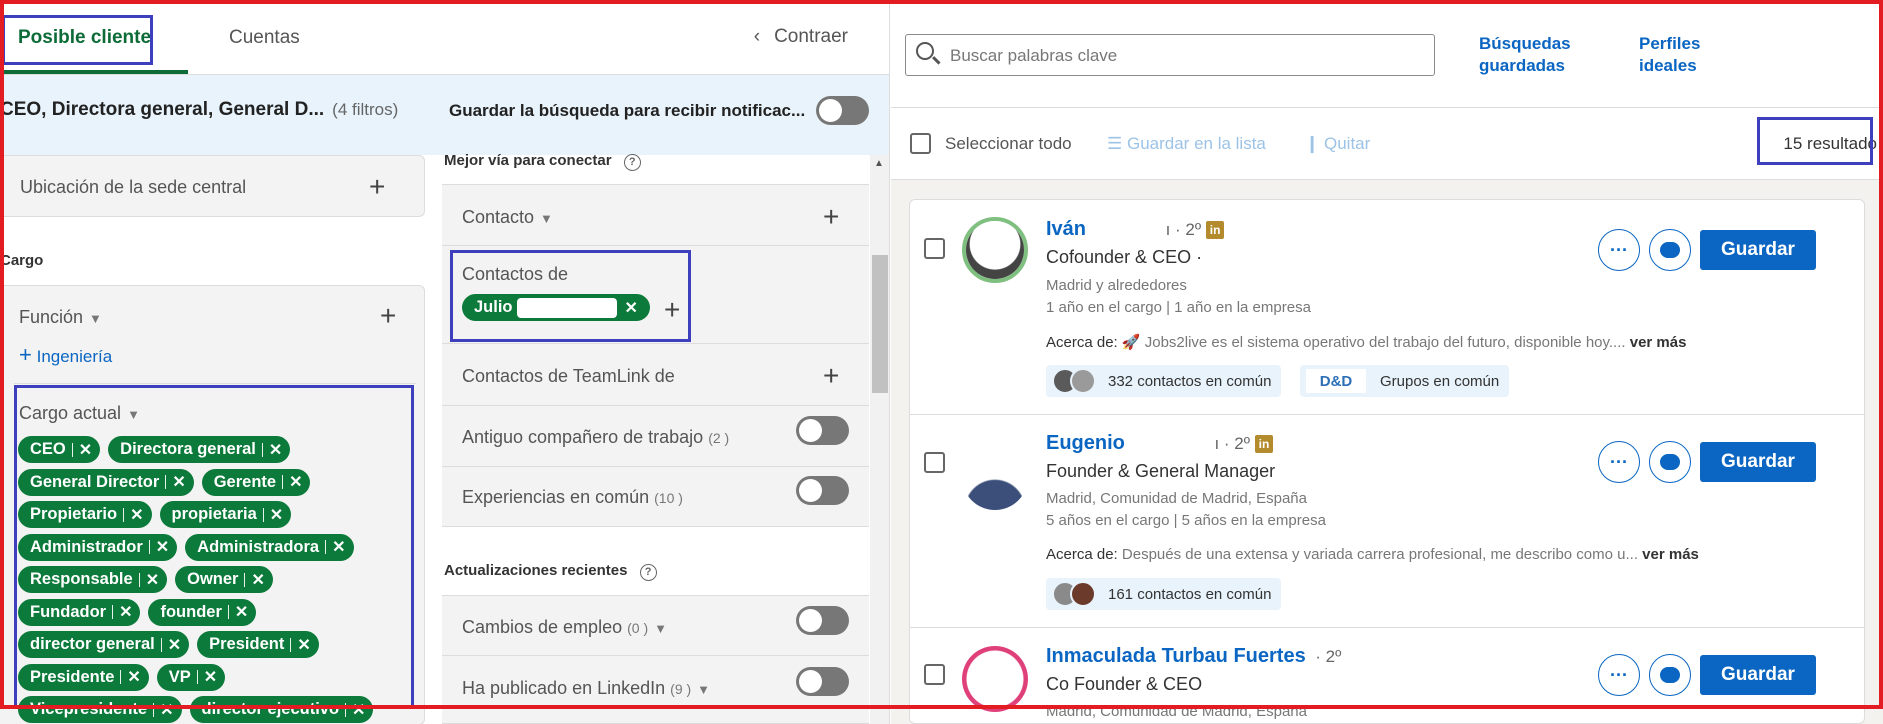 The image size is (1883, 724). Describe the element at coordinates (822, 490) in the screenshot. I see `shared-exp-toggle` at that location.